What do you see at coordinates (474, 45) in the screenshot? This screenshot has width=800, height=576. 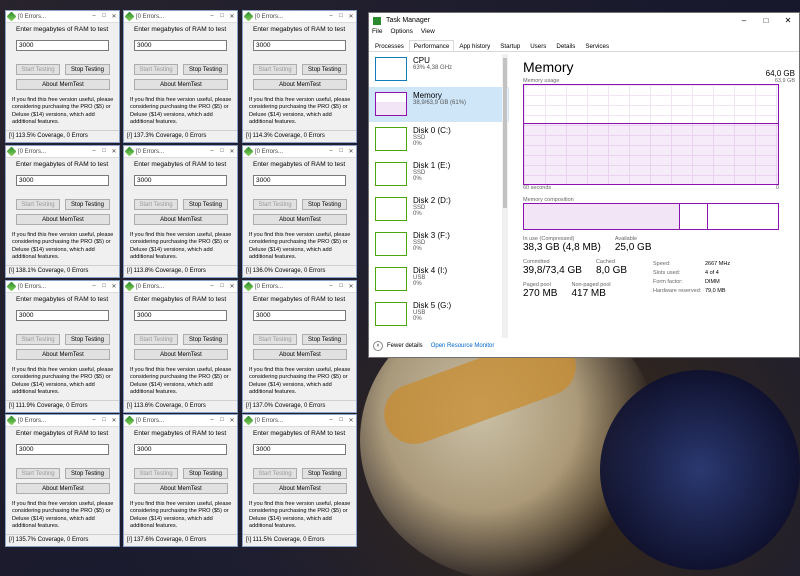 I see `tab-app-history: App history` at bounding box center [474, 45].